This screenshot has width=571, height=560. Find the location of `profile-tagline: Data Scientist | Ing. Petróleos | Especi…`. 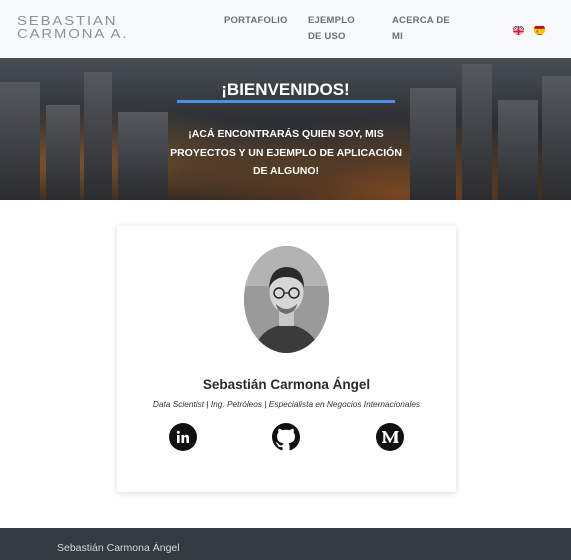

profile-tagline: Data Scientist | Ing. Petróleos | Especi… is located at coordinates (286, 404).